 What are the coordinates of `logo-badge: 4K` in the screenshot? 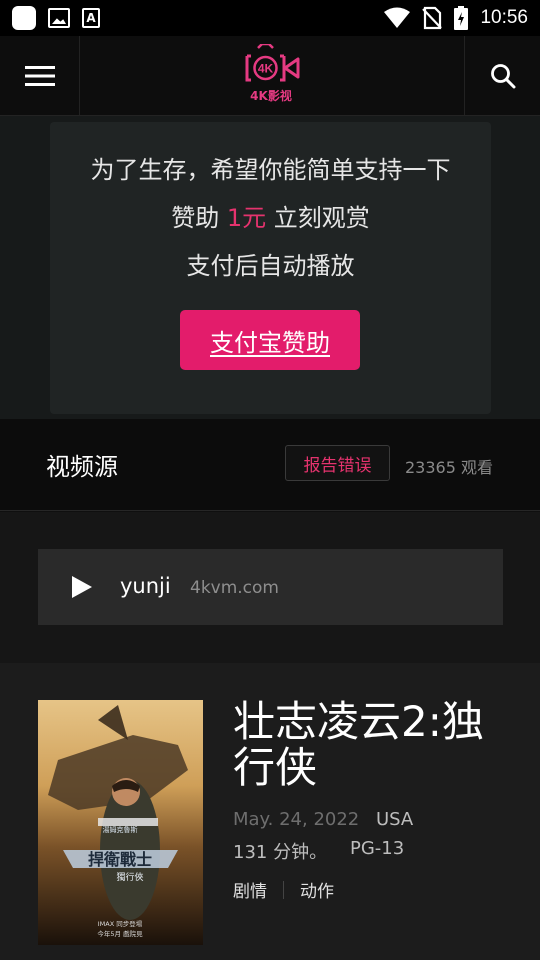 It's located at (266, 69).